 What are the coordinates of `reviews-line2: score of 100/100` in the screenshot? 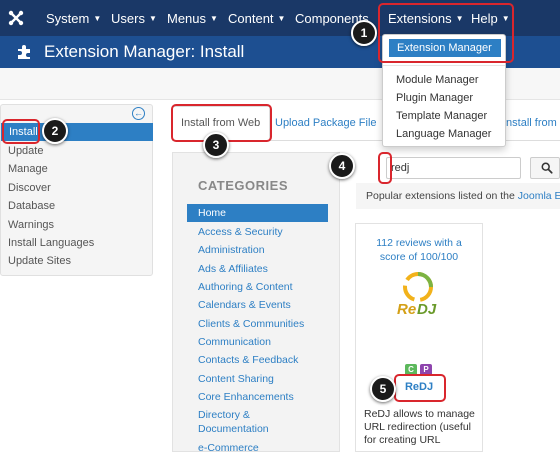 It's located at (419, 257).